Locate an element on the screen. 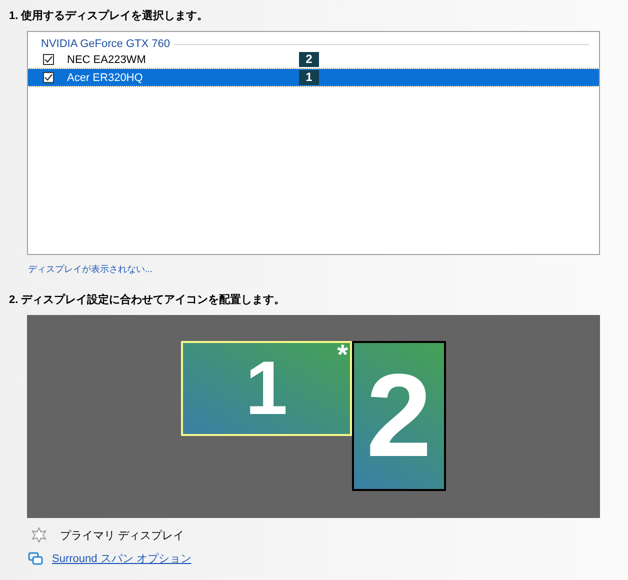 The width and height of the screenshot is (628, 580). monitor-tile: 1 * is located at coordinates (266, 388).